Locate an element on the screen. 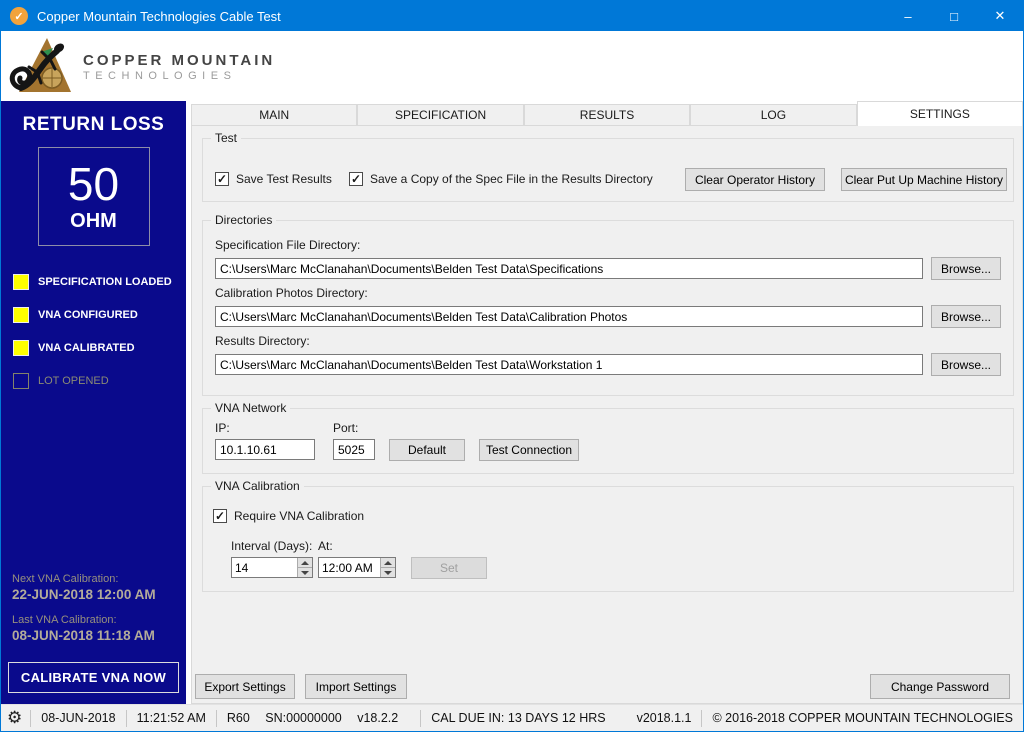  status-specification-loaded: SPECIFICATION LOADED is located at coordinates (99, 281).